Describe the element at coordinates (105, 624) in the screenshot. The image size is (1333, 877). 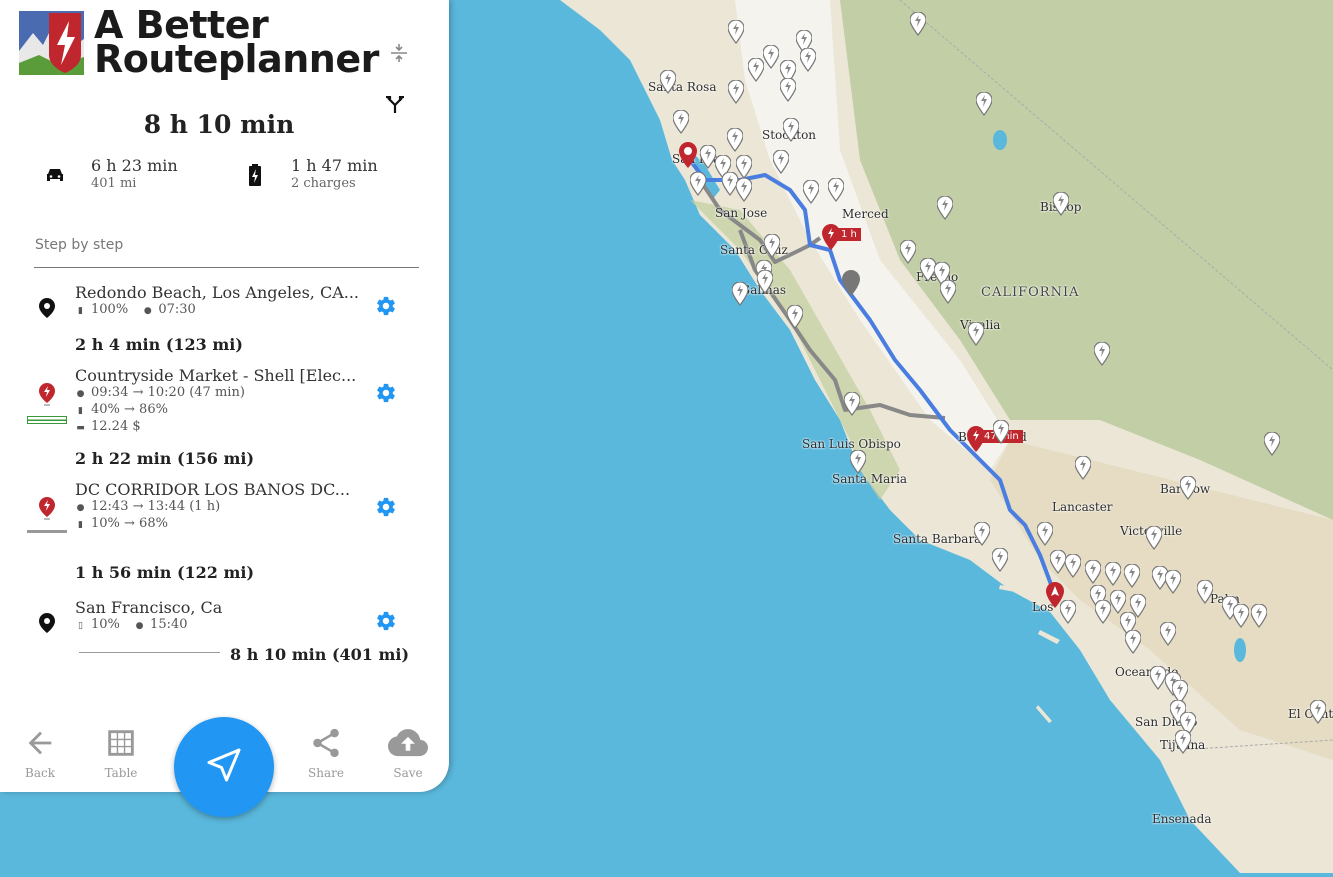
I see `stop-soc: 10%` at that location.